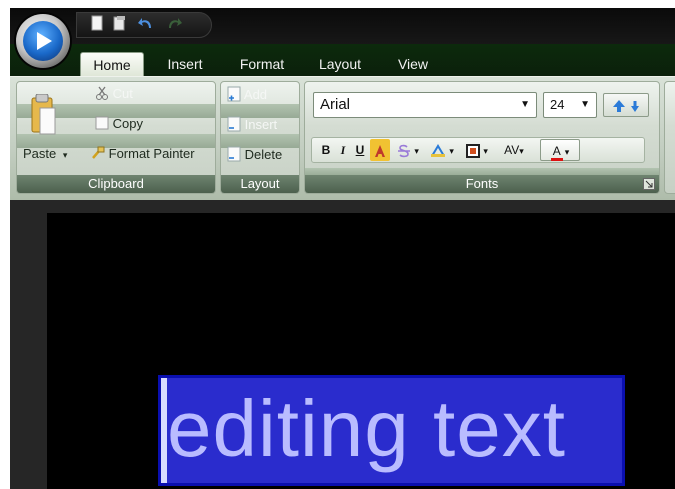 This screenshot has width=675, height=489. What do you see at coordinates (570, 105) in the screenshot?
I see `font-size-select: 24 ▼` at bounding box center [570, 105].